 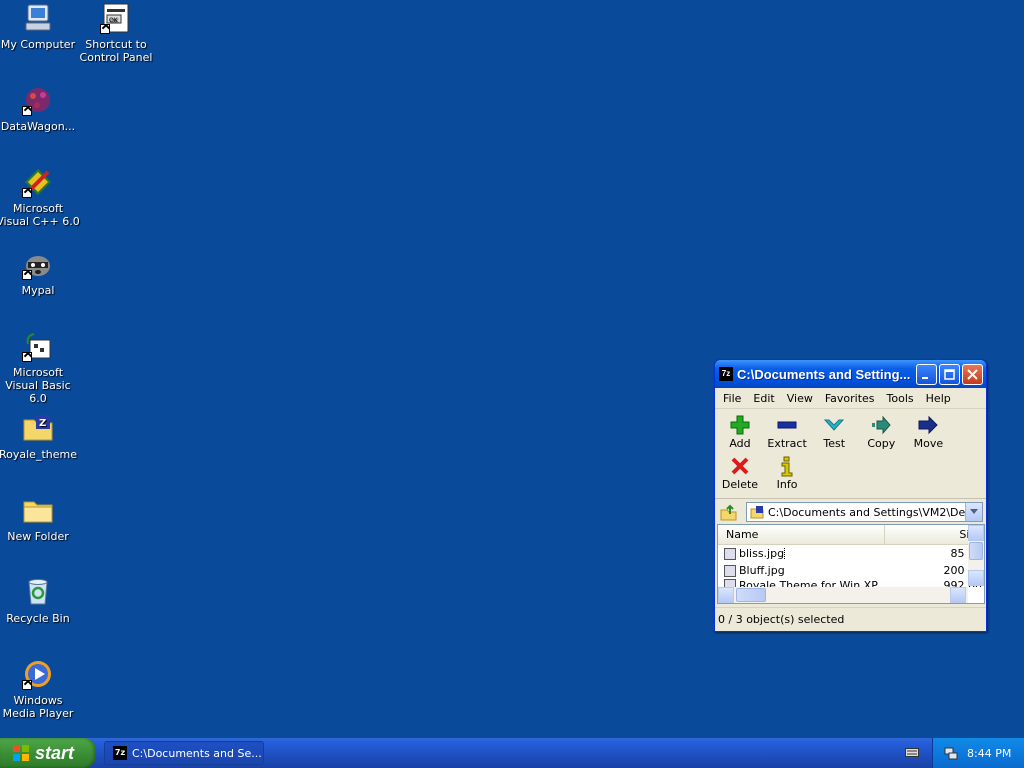 I want to click on move-button: Move, so click(x=928, y=430).